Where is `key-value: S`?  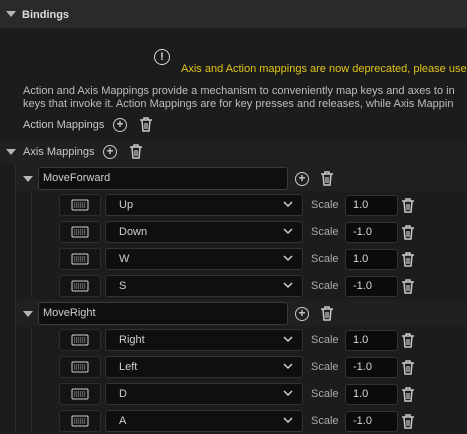 key-value: S is located at coordinates (123, 286).